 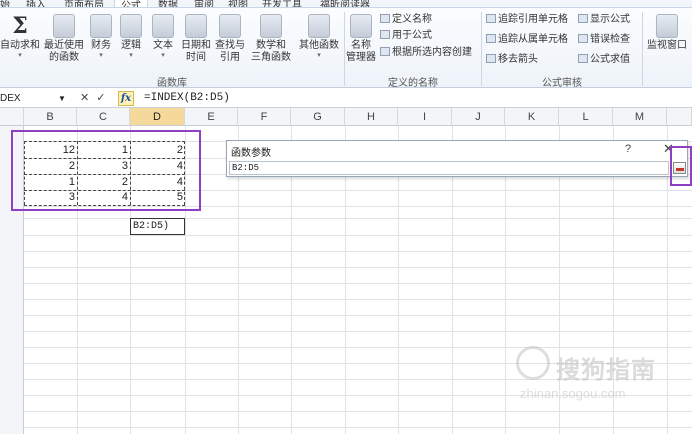 I want to click on formula-input: =INDEX(B2:D5), so click(x=187, y=98).